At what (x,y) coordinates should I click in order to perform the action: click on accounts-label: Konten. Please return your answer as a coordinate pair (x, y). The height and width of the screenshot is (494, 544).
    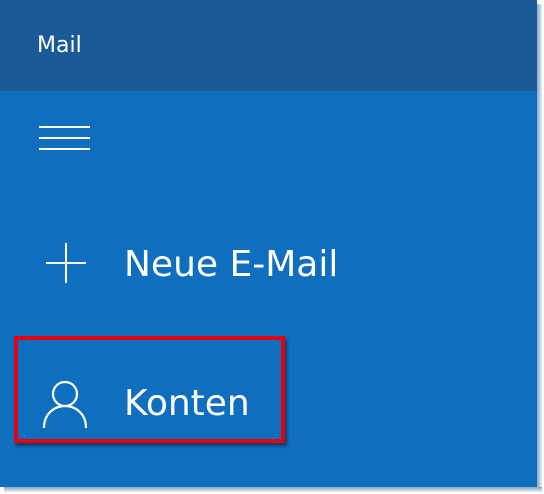
    Looking at the image, I should click on (187, 403).